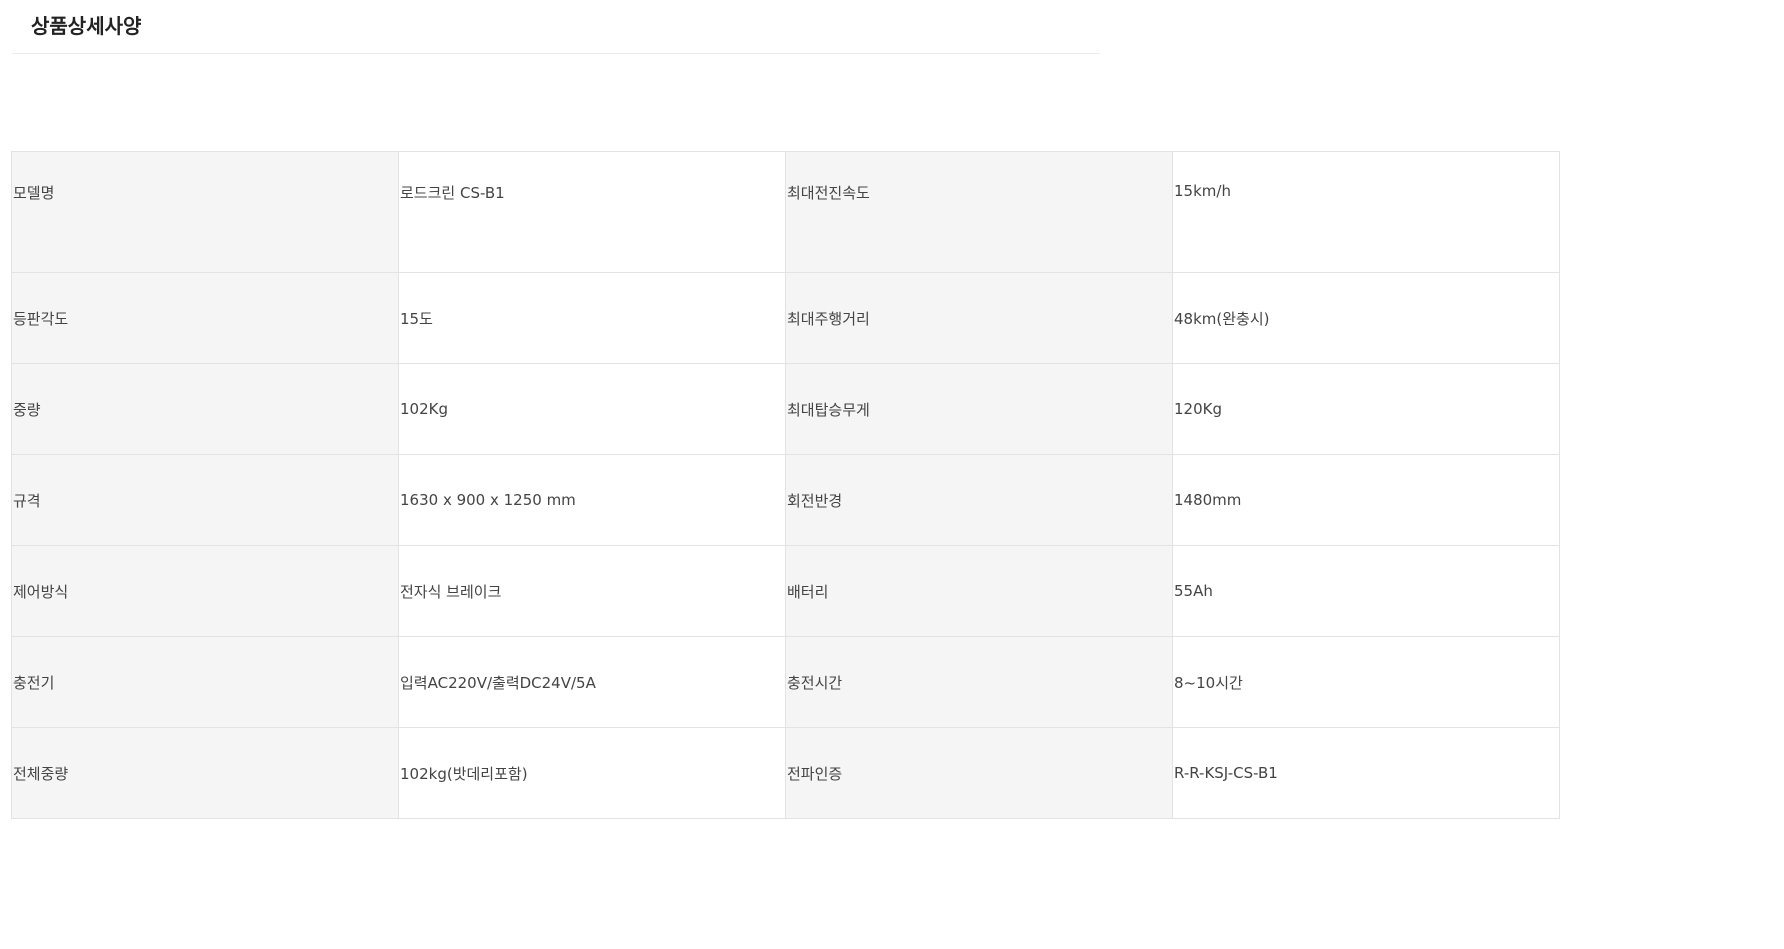 Image resolution: width=1784 pixels, height=949 pixels. What do you see at coordinates (34, 193) in the screenshot?
I see `spec-label: 모델명` at bounding box center [34, 193].